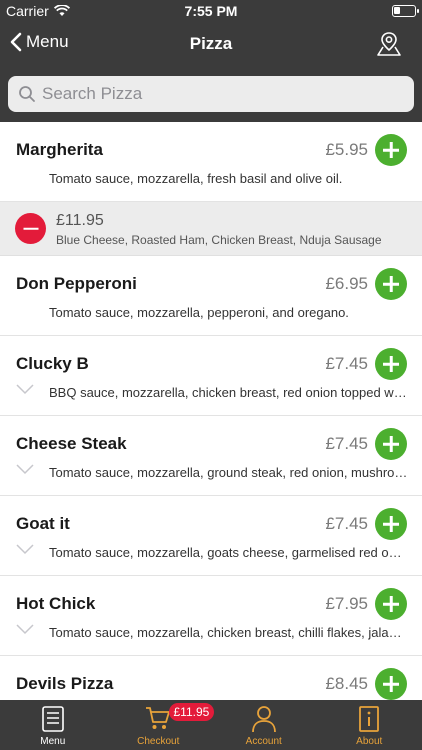 The width and height of the screenshot is (422, 750). What do you see at coordinates (346, 683) in the screenshot?
I see `item-price: £8.45` at bounding box center [346, 683].